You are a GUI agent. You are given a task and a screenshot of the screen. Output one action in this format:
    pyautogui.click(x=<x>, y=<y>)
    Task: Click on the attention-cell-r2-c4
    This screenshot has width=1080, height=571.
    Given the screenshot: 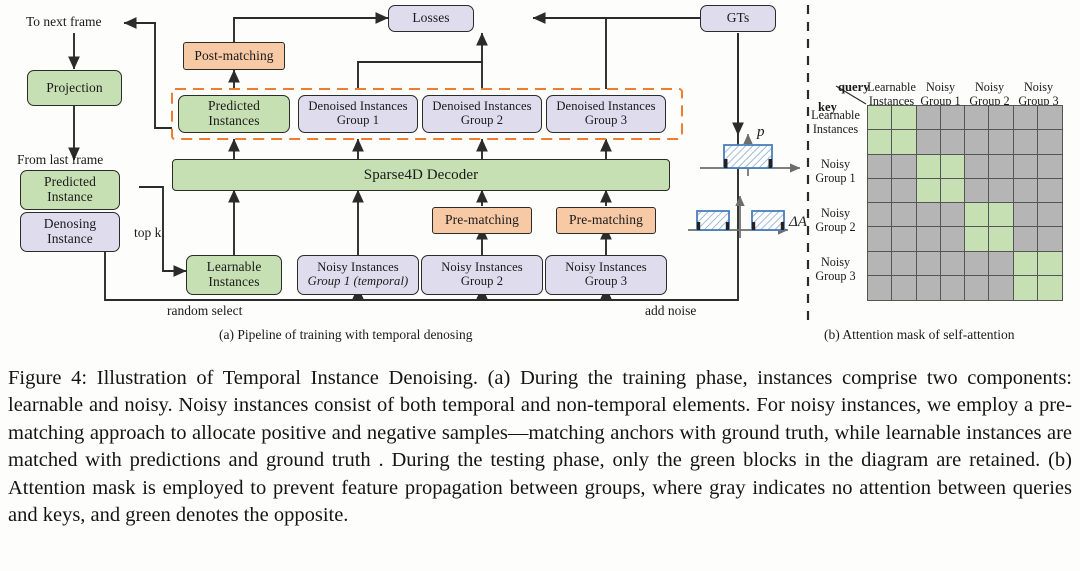 What is the action you would take?
    pyautogui.click(x=977, y=166)
    